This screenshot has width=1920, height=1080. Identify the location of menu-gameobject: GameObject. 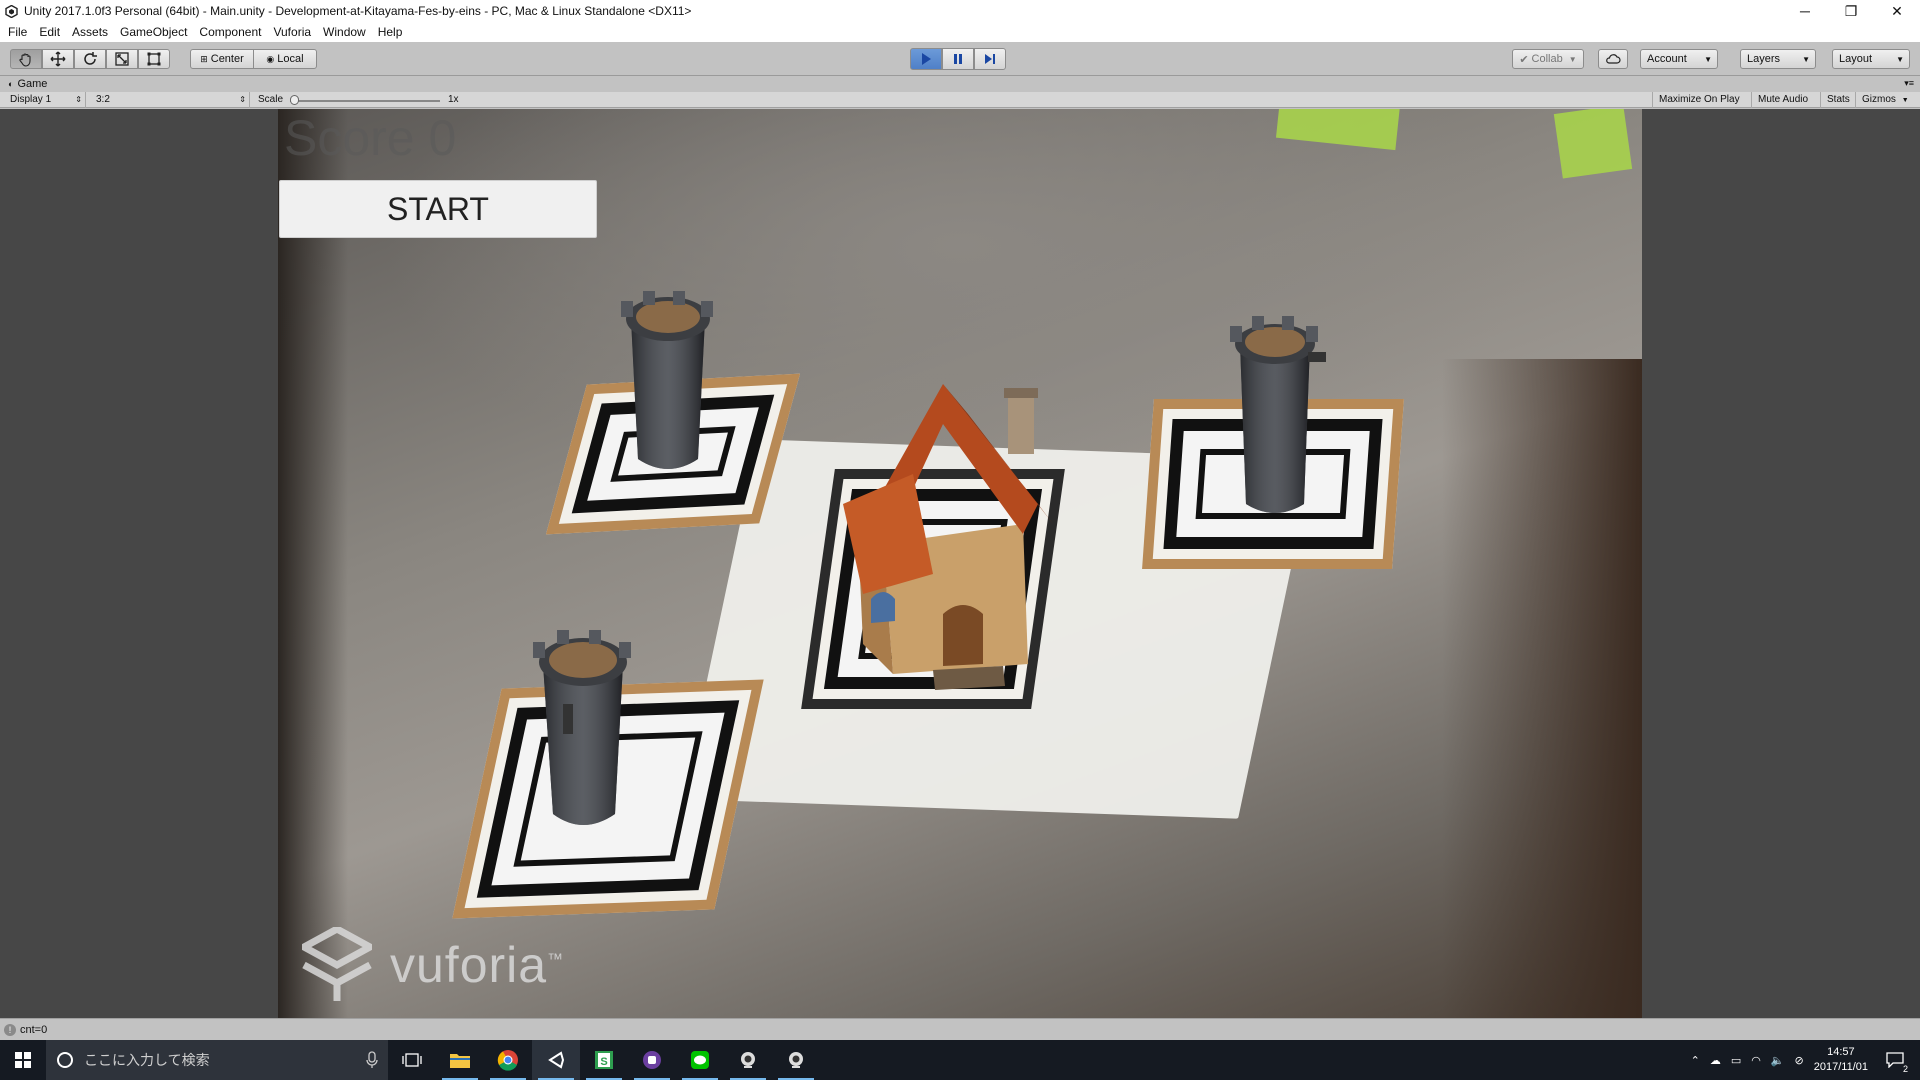
(153, 32).